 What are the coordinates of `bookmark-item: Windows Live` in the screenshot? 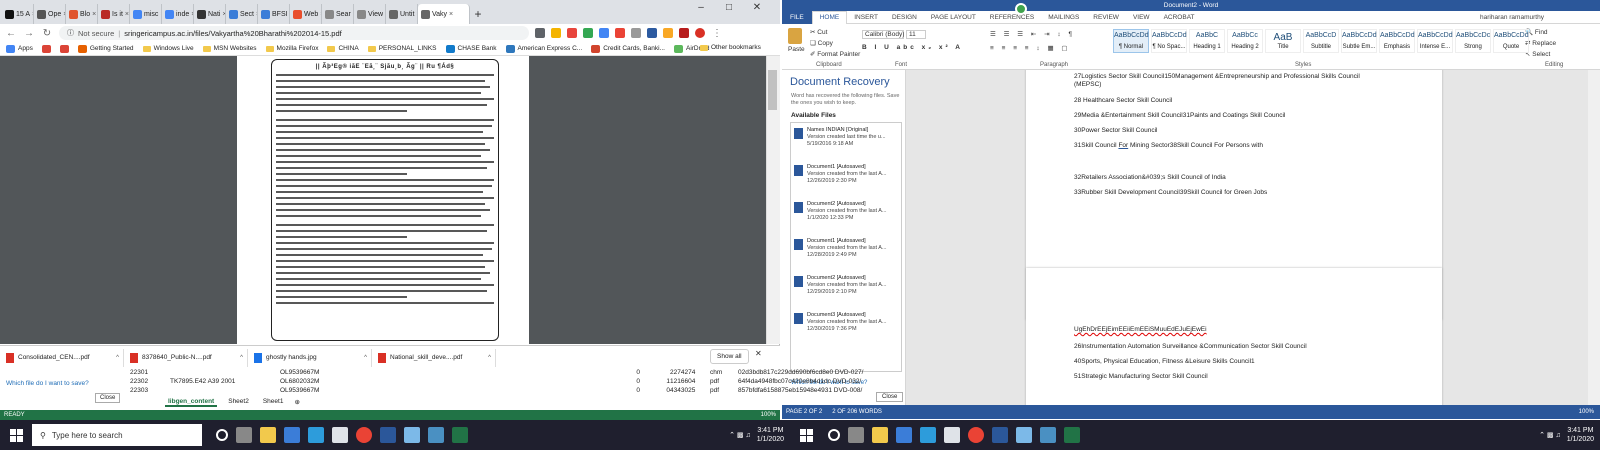 It's located at (168, 48).